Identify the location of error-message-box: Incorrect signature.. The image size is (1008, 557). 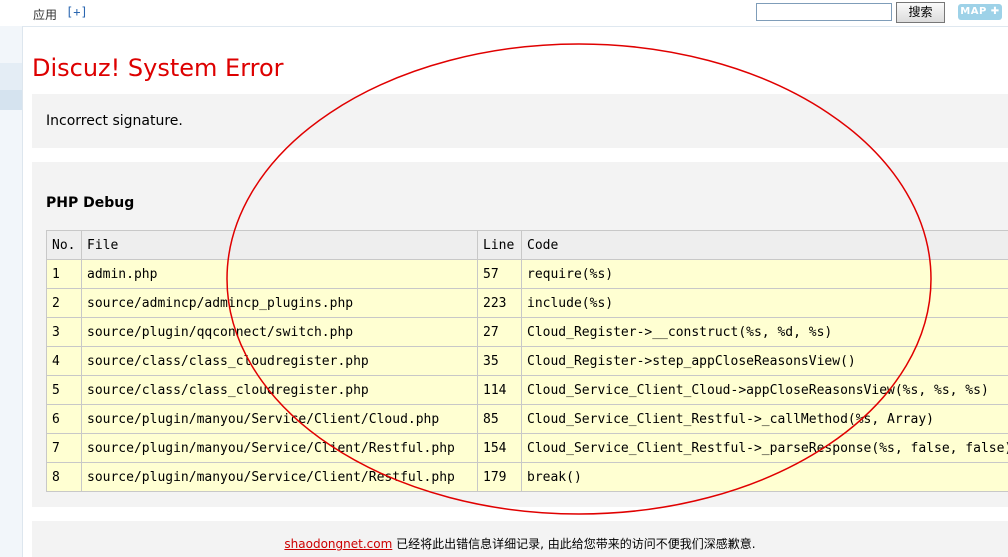
(520, 121).